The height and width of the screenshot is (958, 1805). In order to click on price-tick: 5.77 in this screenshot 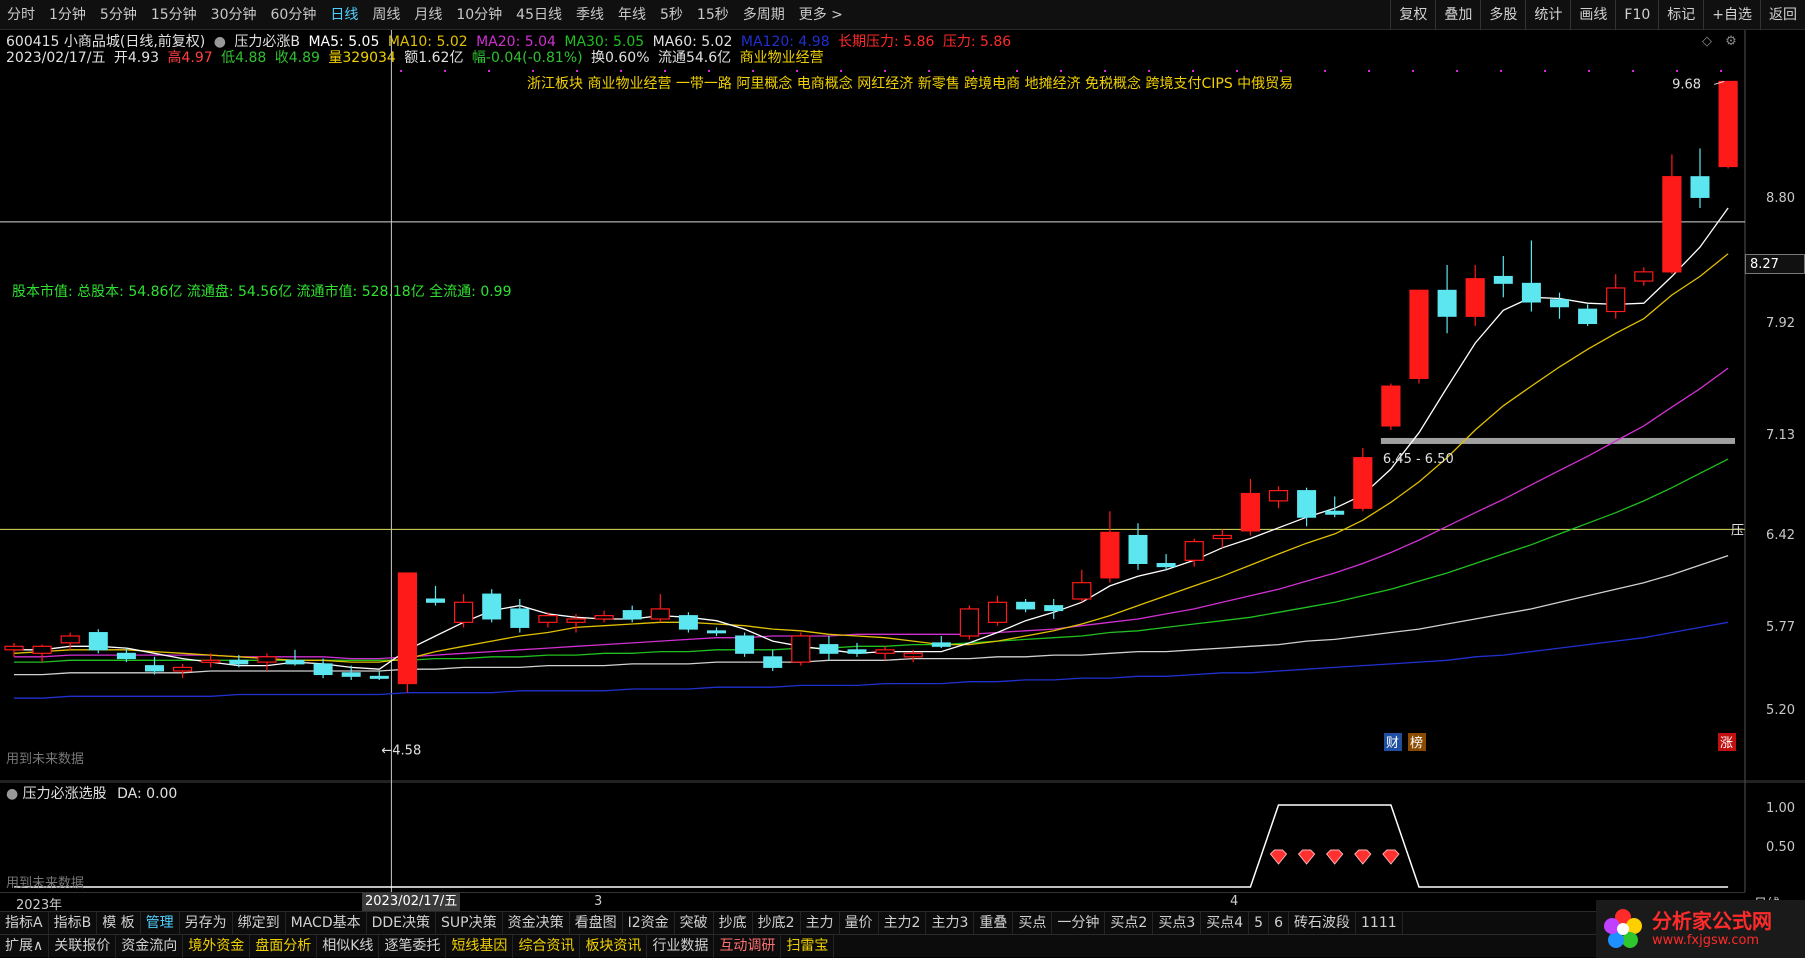, I will do `click(1780, 627)`.